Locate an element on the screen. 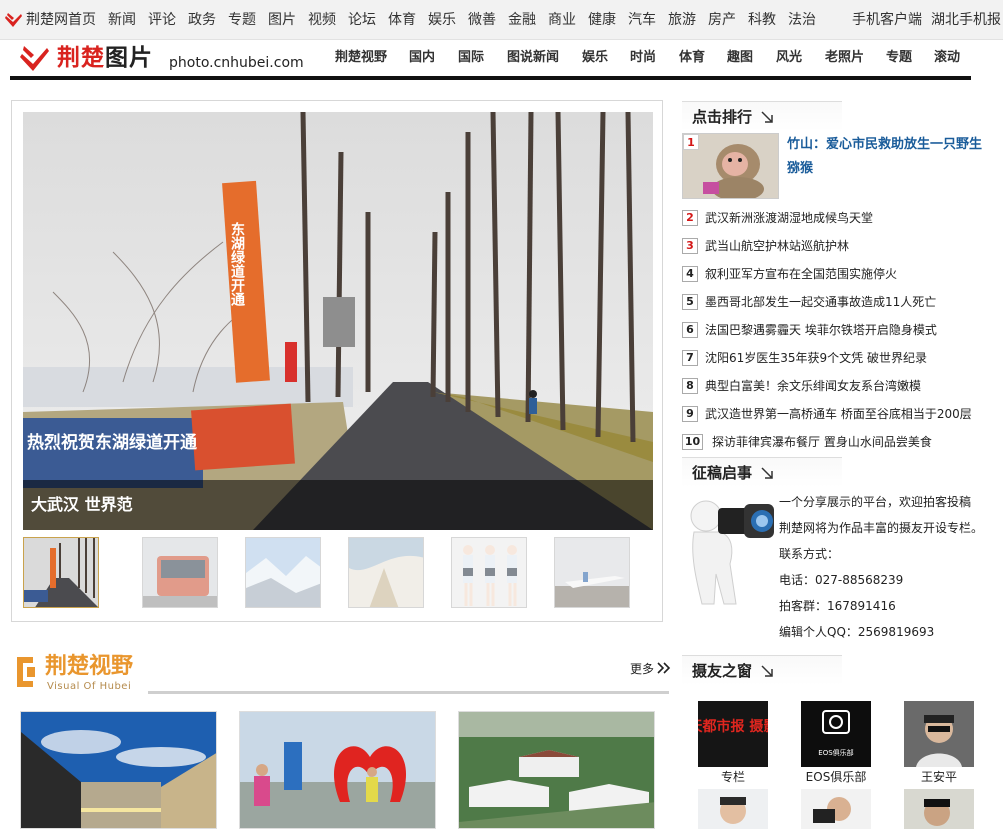 This screenshot has width=1003, height=829. nav-item-rolling: 滚动 is located at coordinates (947, 58).